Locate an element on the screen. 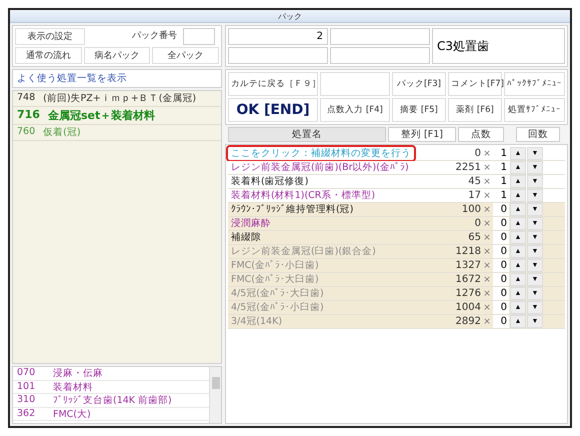  points-cell-text: 65 is located at coordinates (474, 237).